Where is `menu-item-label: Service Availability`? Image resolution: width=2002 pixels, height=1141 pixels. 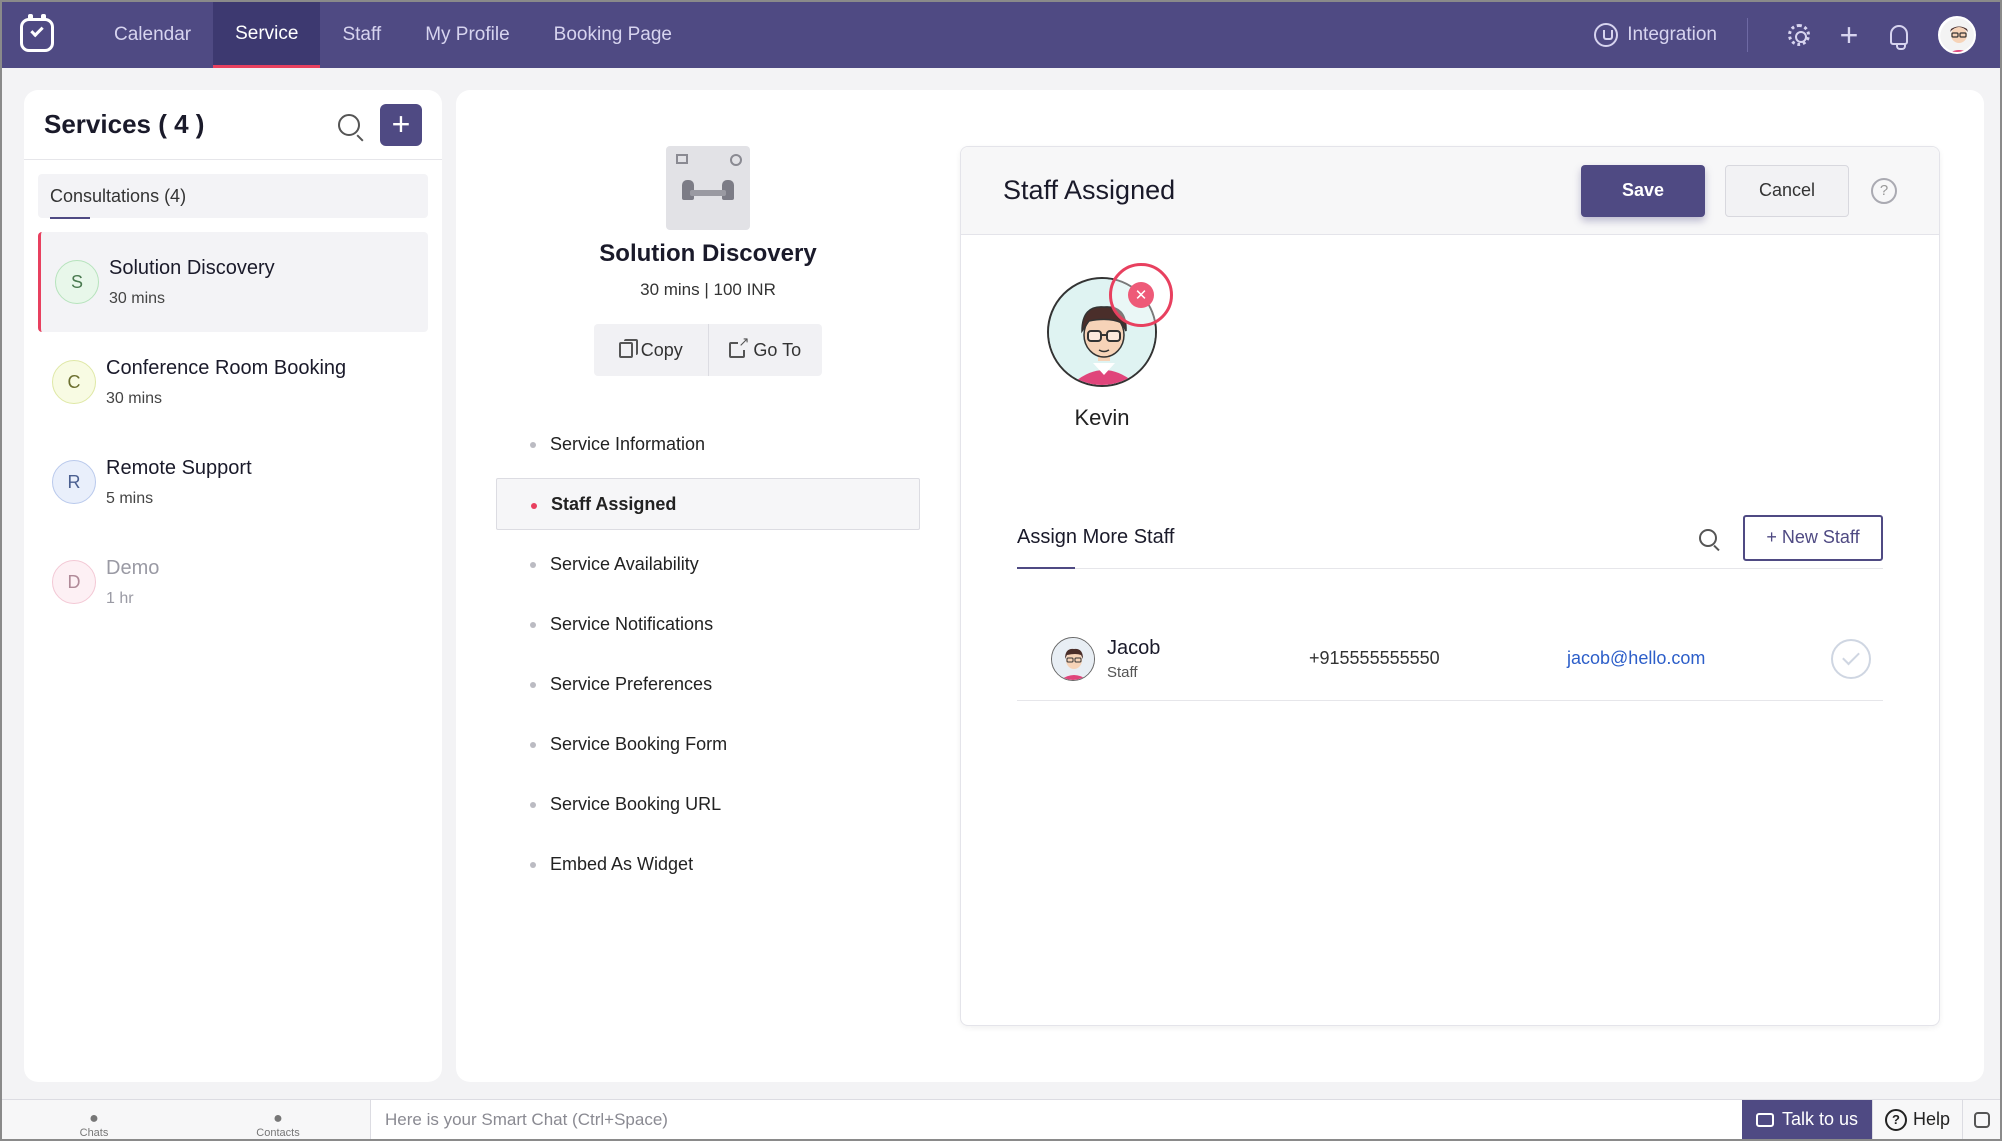
menu-item-label: Service Availability is located at coordinates (624, 563).